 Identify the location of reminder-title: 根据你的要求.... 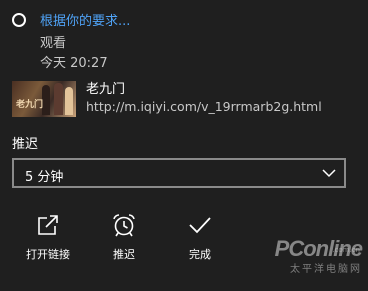
(85, 19).